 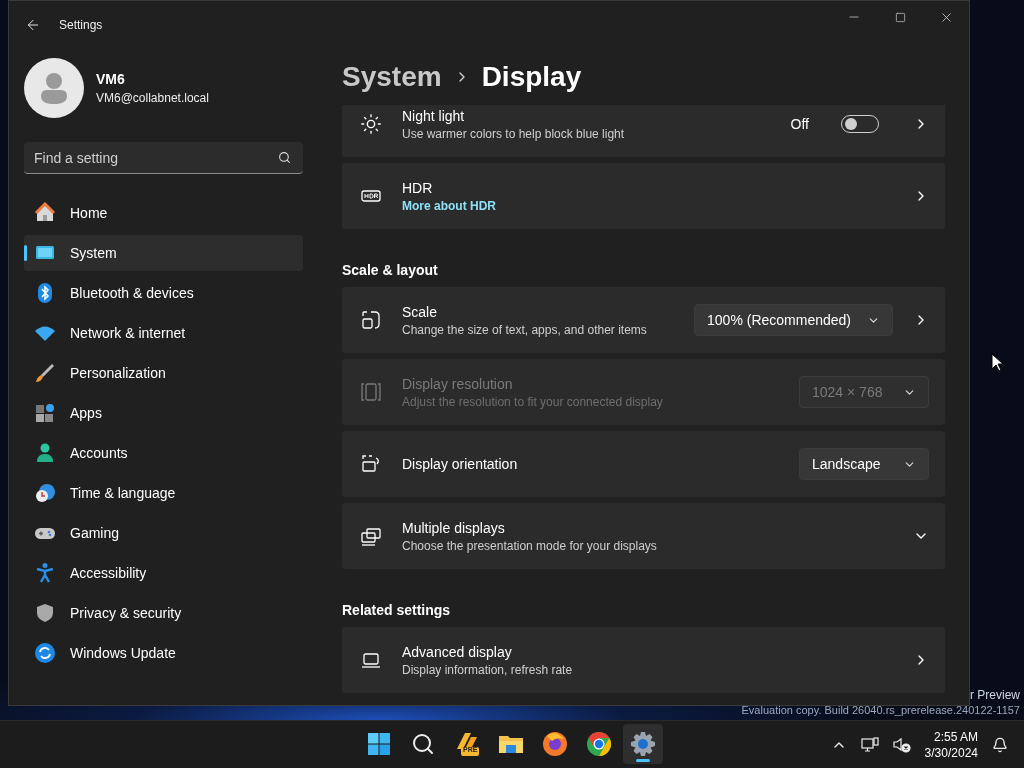 I want to click on network-icon, so click(x=869, y=744).